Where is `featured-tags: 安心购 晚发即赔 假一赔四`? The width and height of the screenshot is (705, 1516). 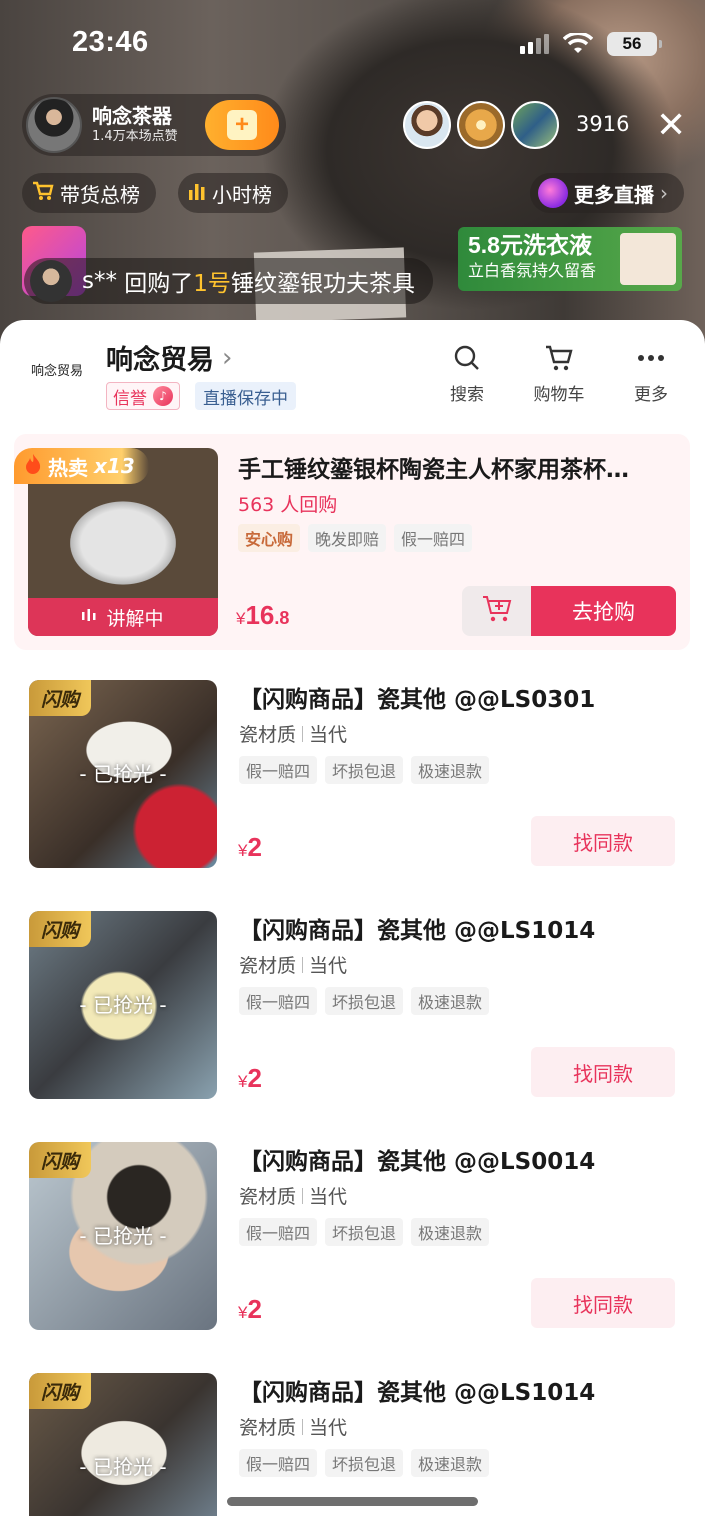
featured-tags: 安心购 晚发即赔 假一赔四 is located at coordinates (355, 538).